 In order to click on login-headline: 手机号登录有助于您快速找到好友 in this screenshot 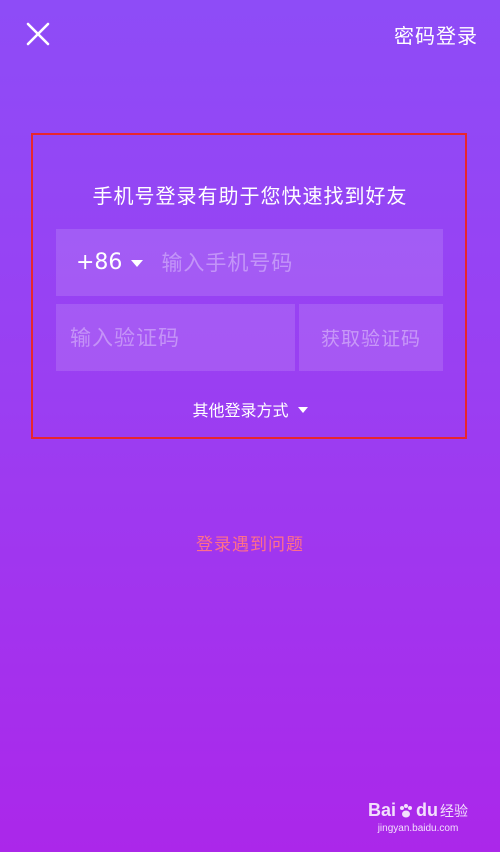, I will do `click(250, 196)`.